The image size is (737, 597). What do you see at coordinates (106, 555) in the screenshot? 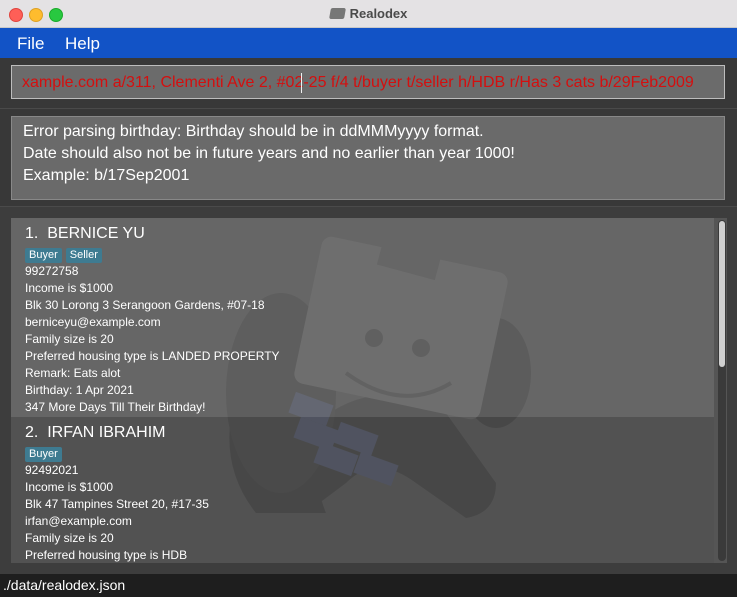
I see `client-housing-type: Preferred housing type is HDB` at bounding box center [106, 555].